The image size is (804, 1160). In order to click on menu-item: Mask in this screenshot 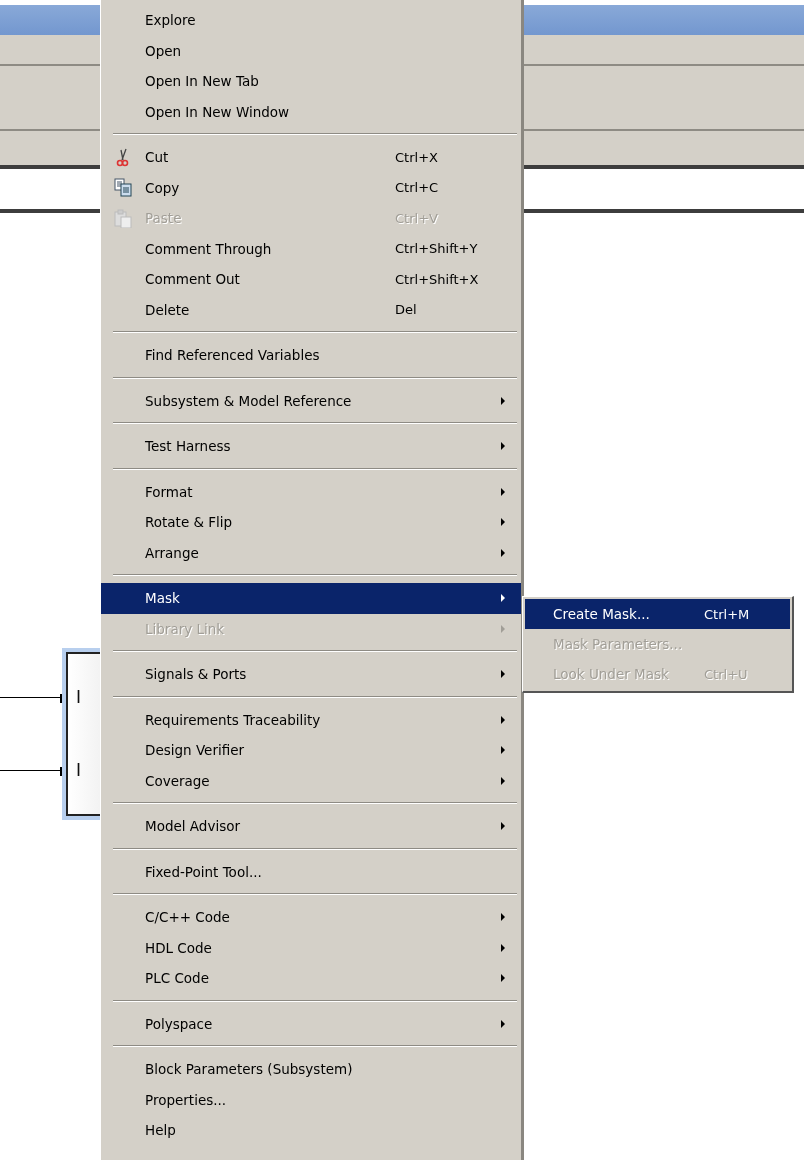, I will do `click(311, 598)`.